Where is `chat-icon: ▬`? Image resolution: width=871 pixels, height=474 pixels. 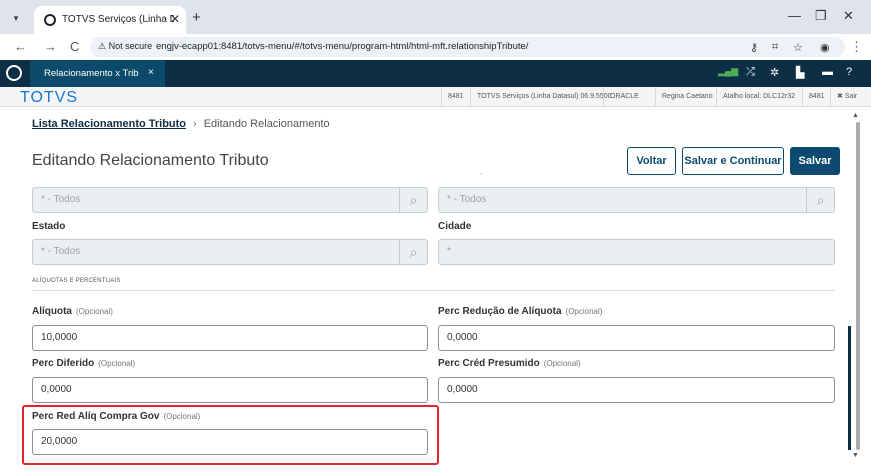
chat-icon: ▬ is located at coordinates (827, 72).